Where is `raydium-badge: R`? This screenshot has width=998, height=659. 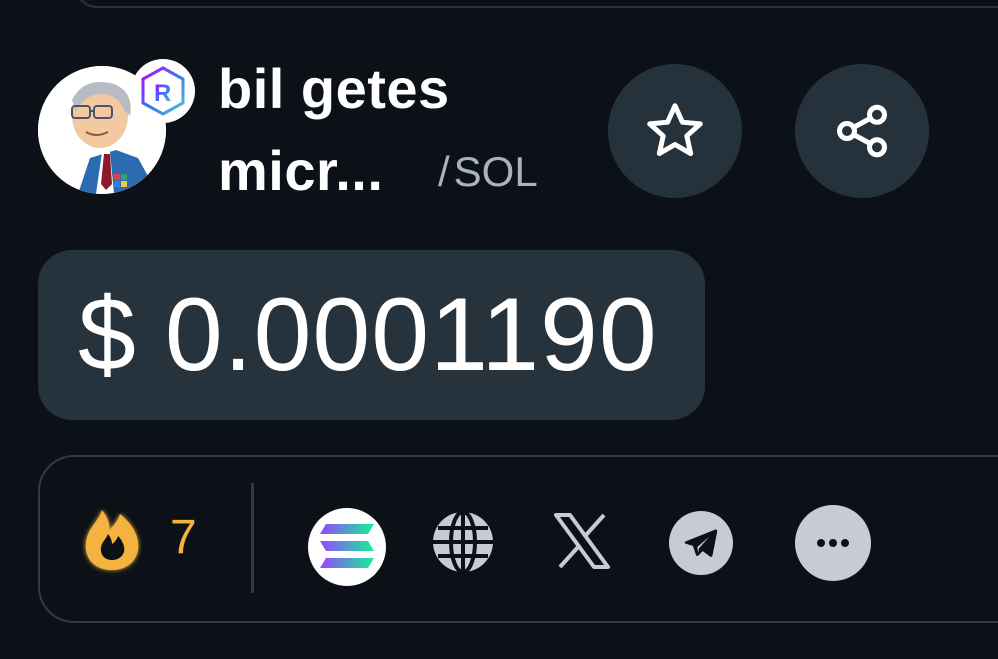 raydium-badge: R is located at coordinates (163, 91).